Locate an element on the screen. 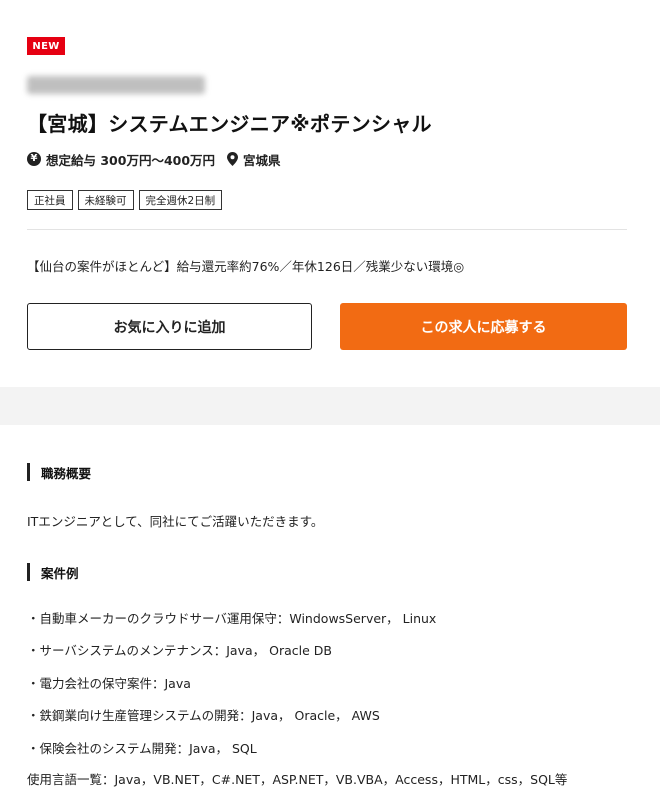 Image resolution: width=660 pixels, height=797 pixels. section-heading-overview: 職務概要 is located at coordinates (59, 472).